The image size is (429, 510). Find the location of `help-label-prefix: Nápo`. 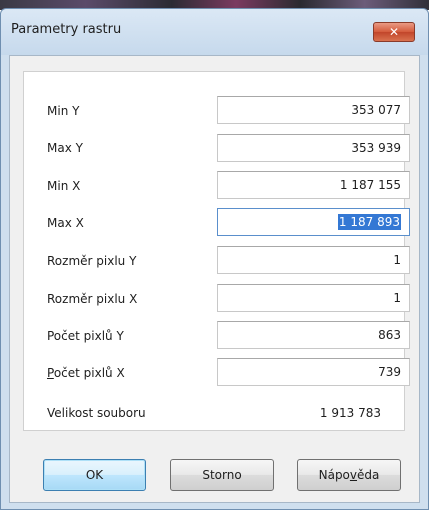

help-label-prefix: Nápo is located at coordinates (334, 475).